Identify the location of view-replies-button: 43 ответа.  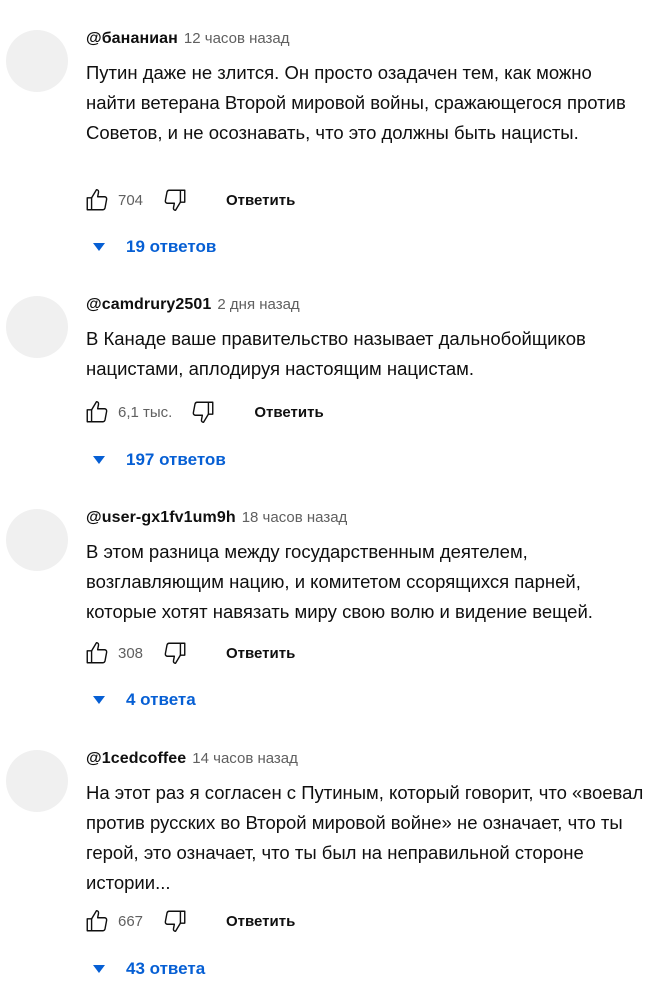
(148, 969).